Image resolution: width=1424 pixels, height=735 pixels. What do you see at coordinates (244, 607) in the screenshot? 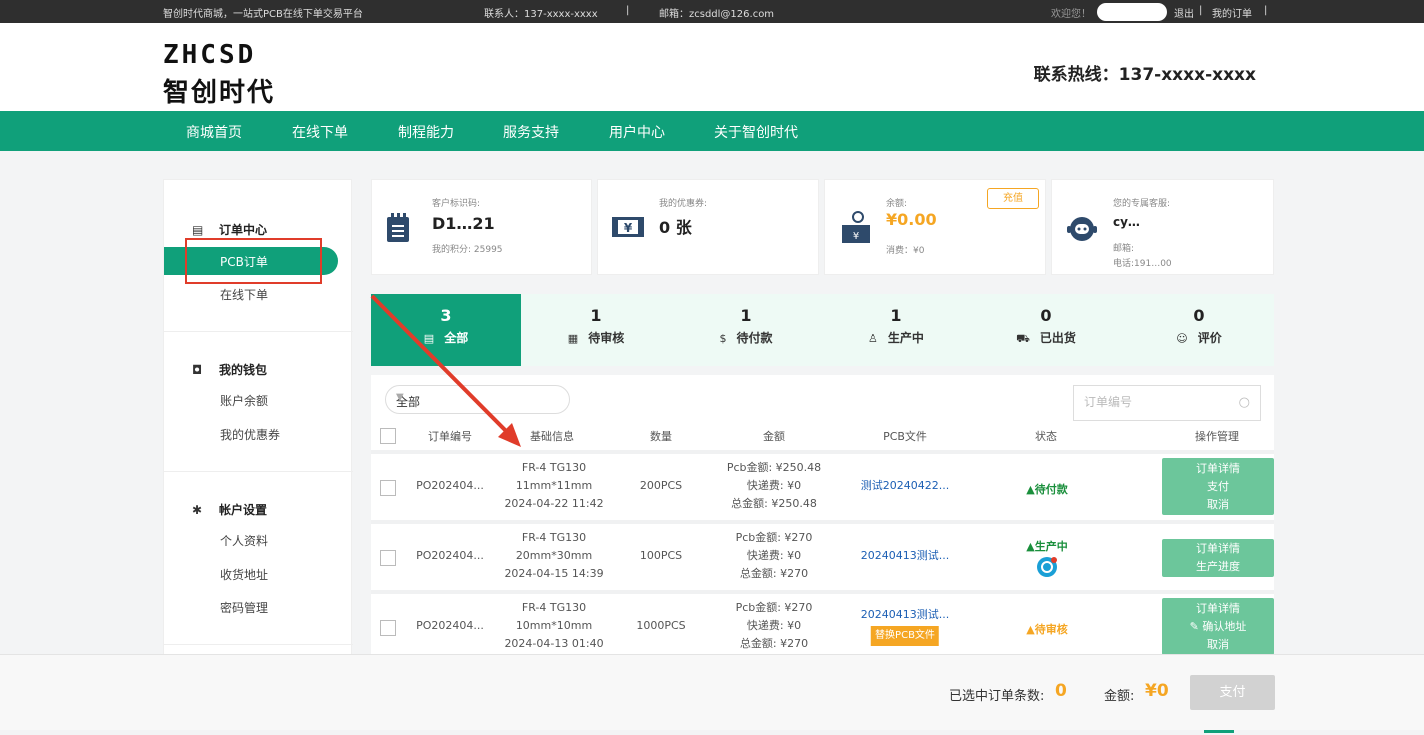
I see `sidebar-item-password: 密码管理` at bounding box center [244, 607].